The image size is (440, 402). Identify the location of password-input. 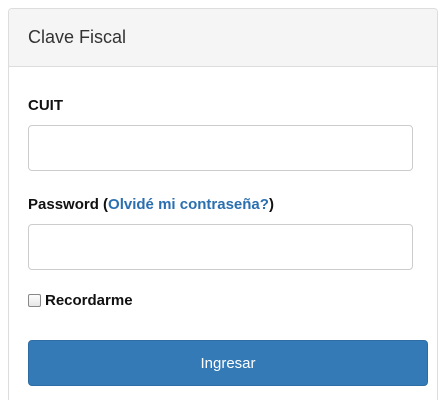
(220, 247).